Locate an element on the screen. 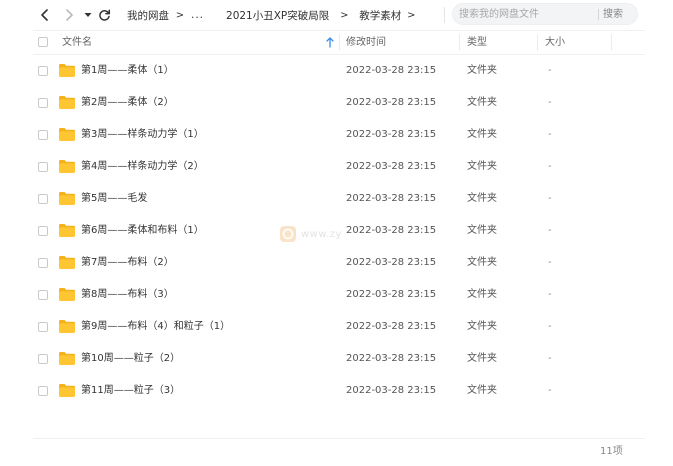 This screenshot has height=466, width=673. file-list-header: 文件名 修改时间 类型 大小 is located at coordinates (339, 42).